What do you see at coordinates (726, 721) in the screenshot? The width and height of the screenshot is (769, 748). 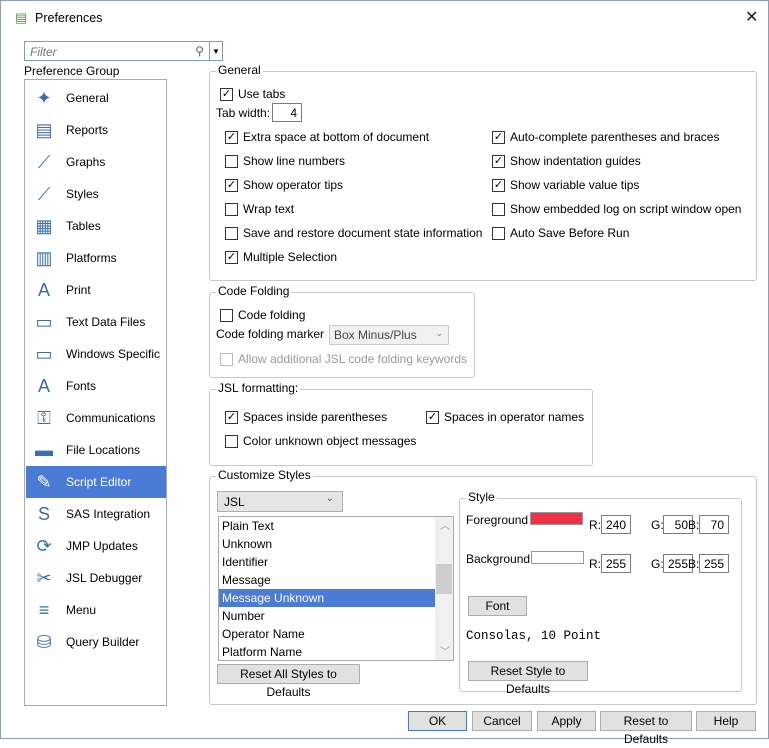 I see `help-button: Help` at bounding box center [726, 721].